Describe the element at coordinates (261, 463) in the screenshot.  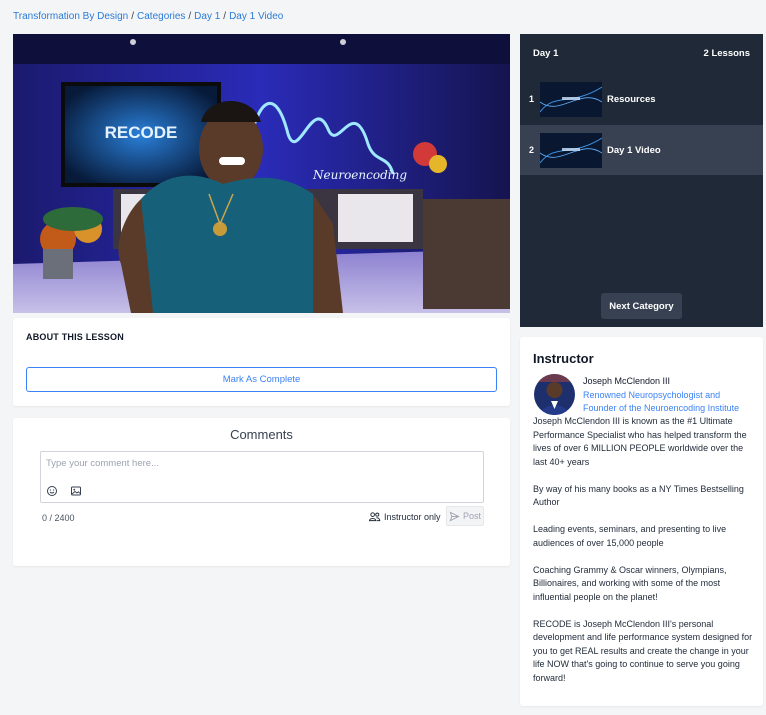
I see `comment-input` at that location.